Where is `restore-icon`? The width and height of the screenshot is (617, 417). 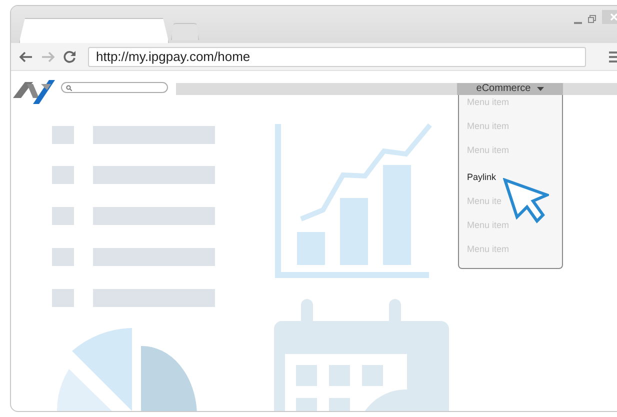 restore-icon is located at coordinates (592, 19).